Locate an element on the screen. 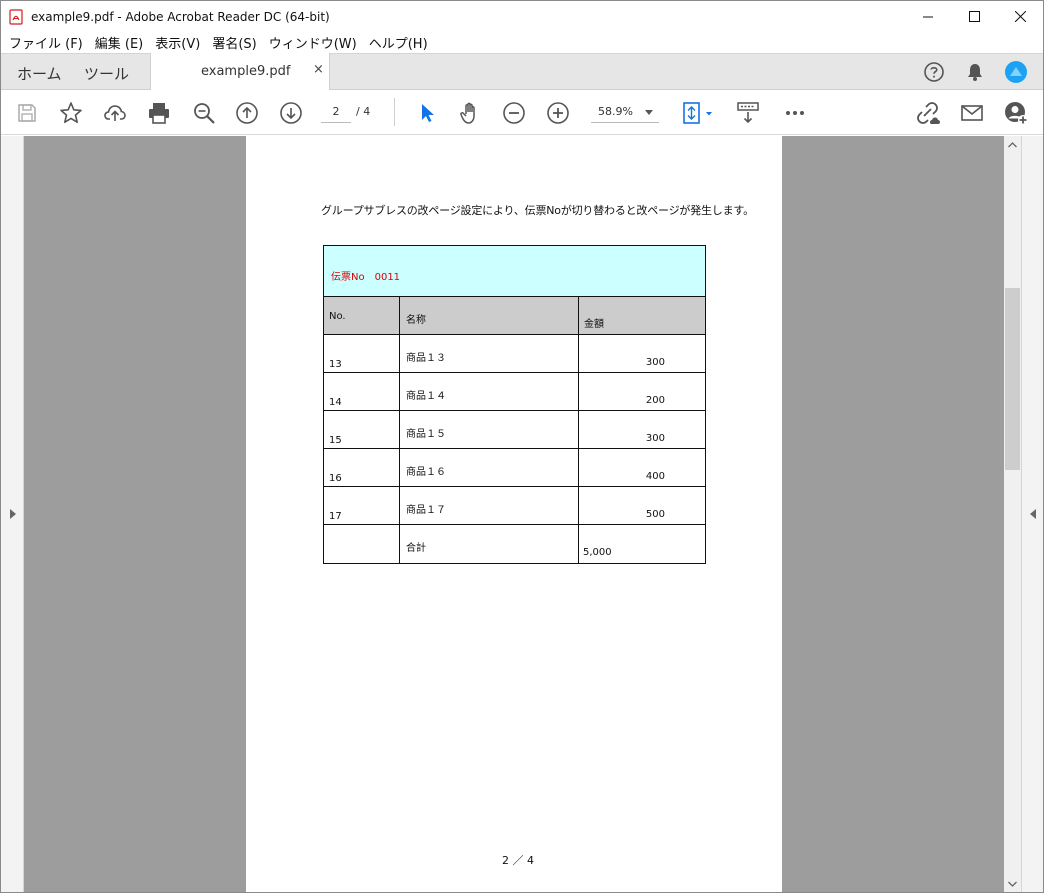 The height and width of the screenshot is (893, 1044). account-button is located at coordinates (1016, 72).